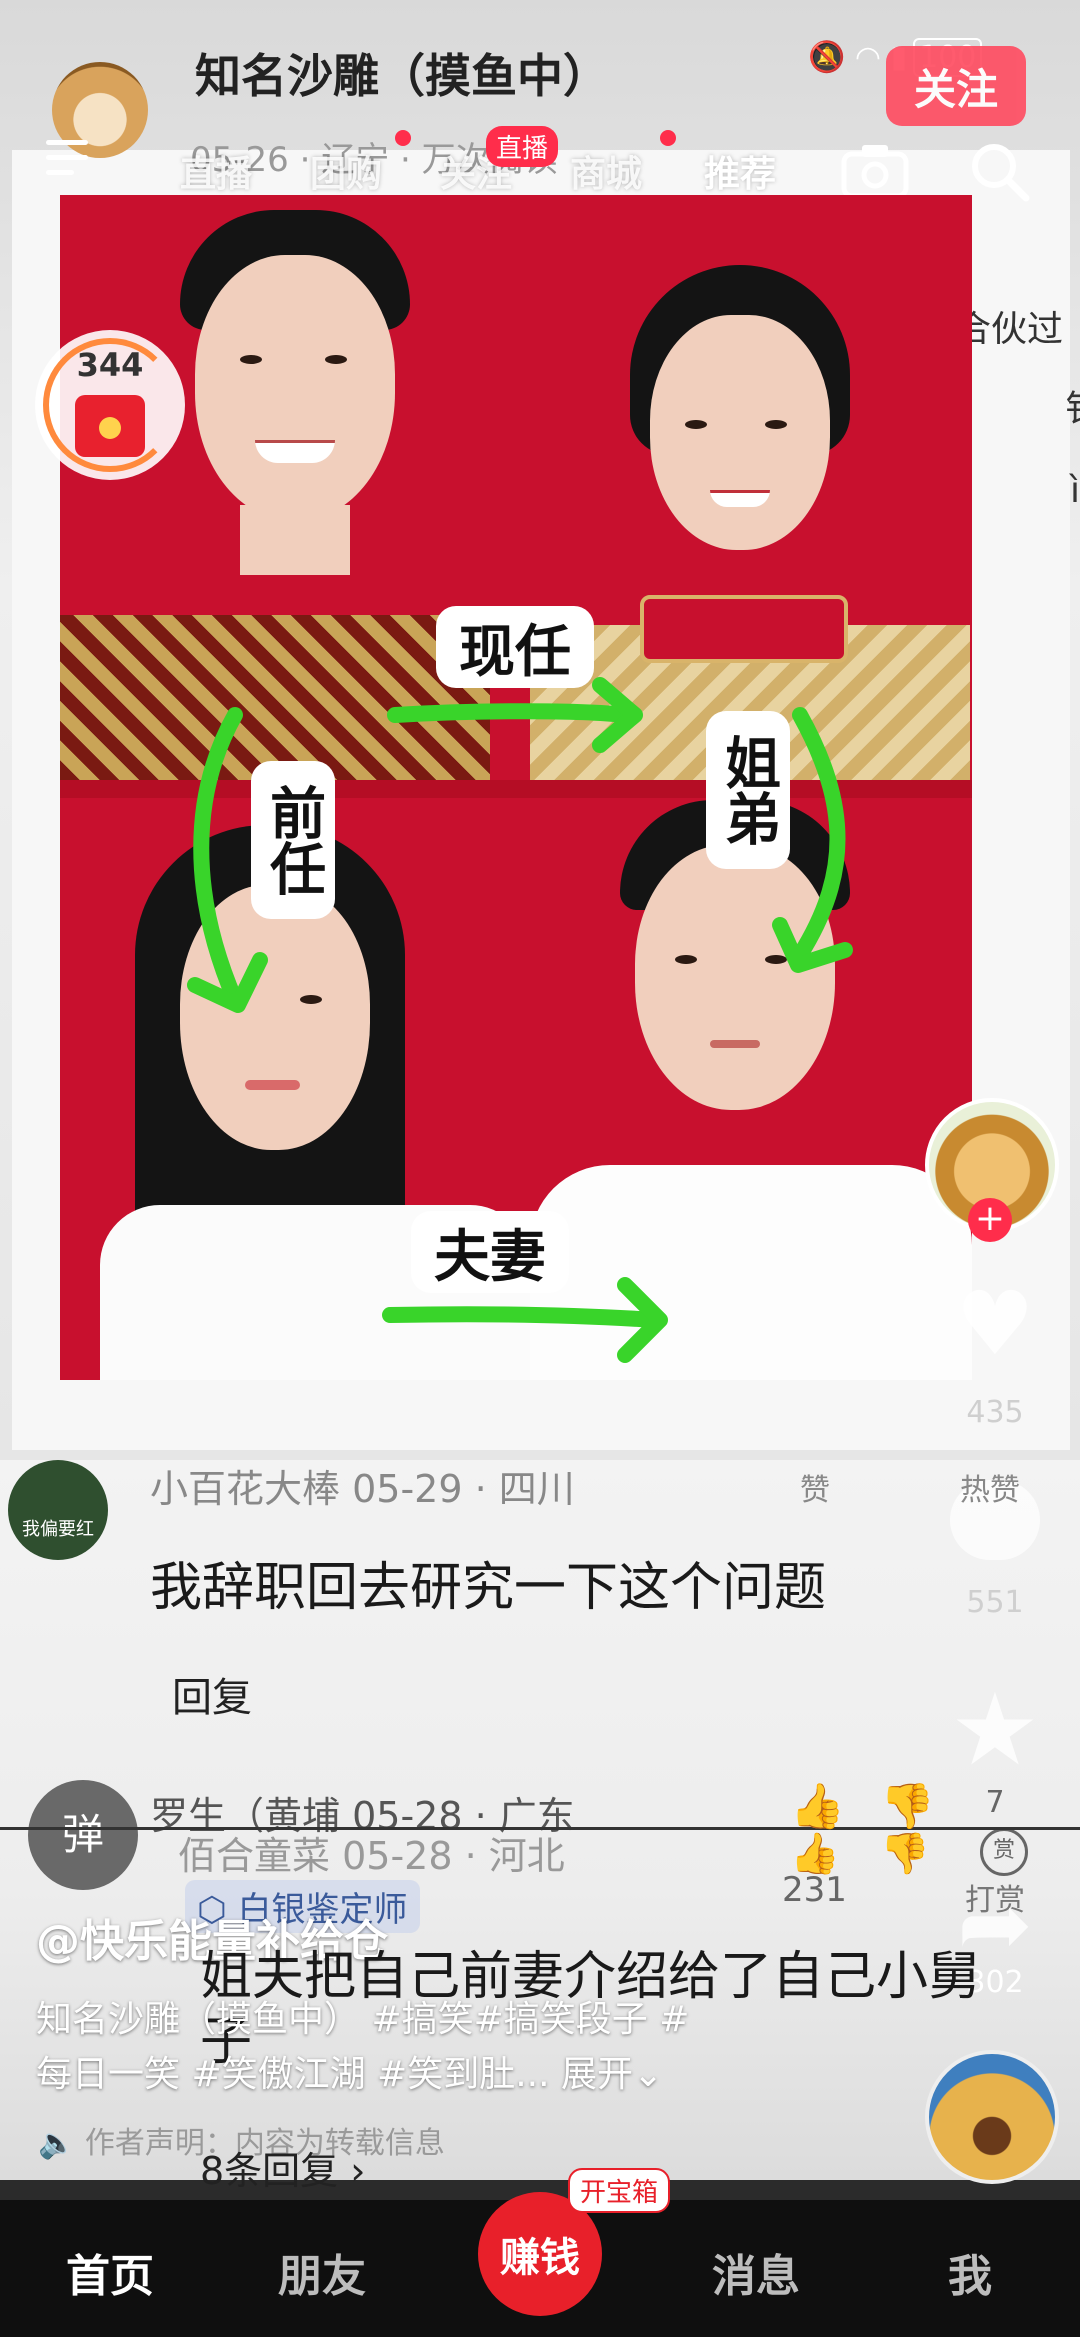 This screenshot has height=2337, width=1080. I want to click on live-badge: 直播, so click(522, 146).